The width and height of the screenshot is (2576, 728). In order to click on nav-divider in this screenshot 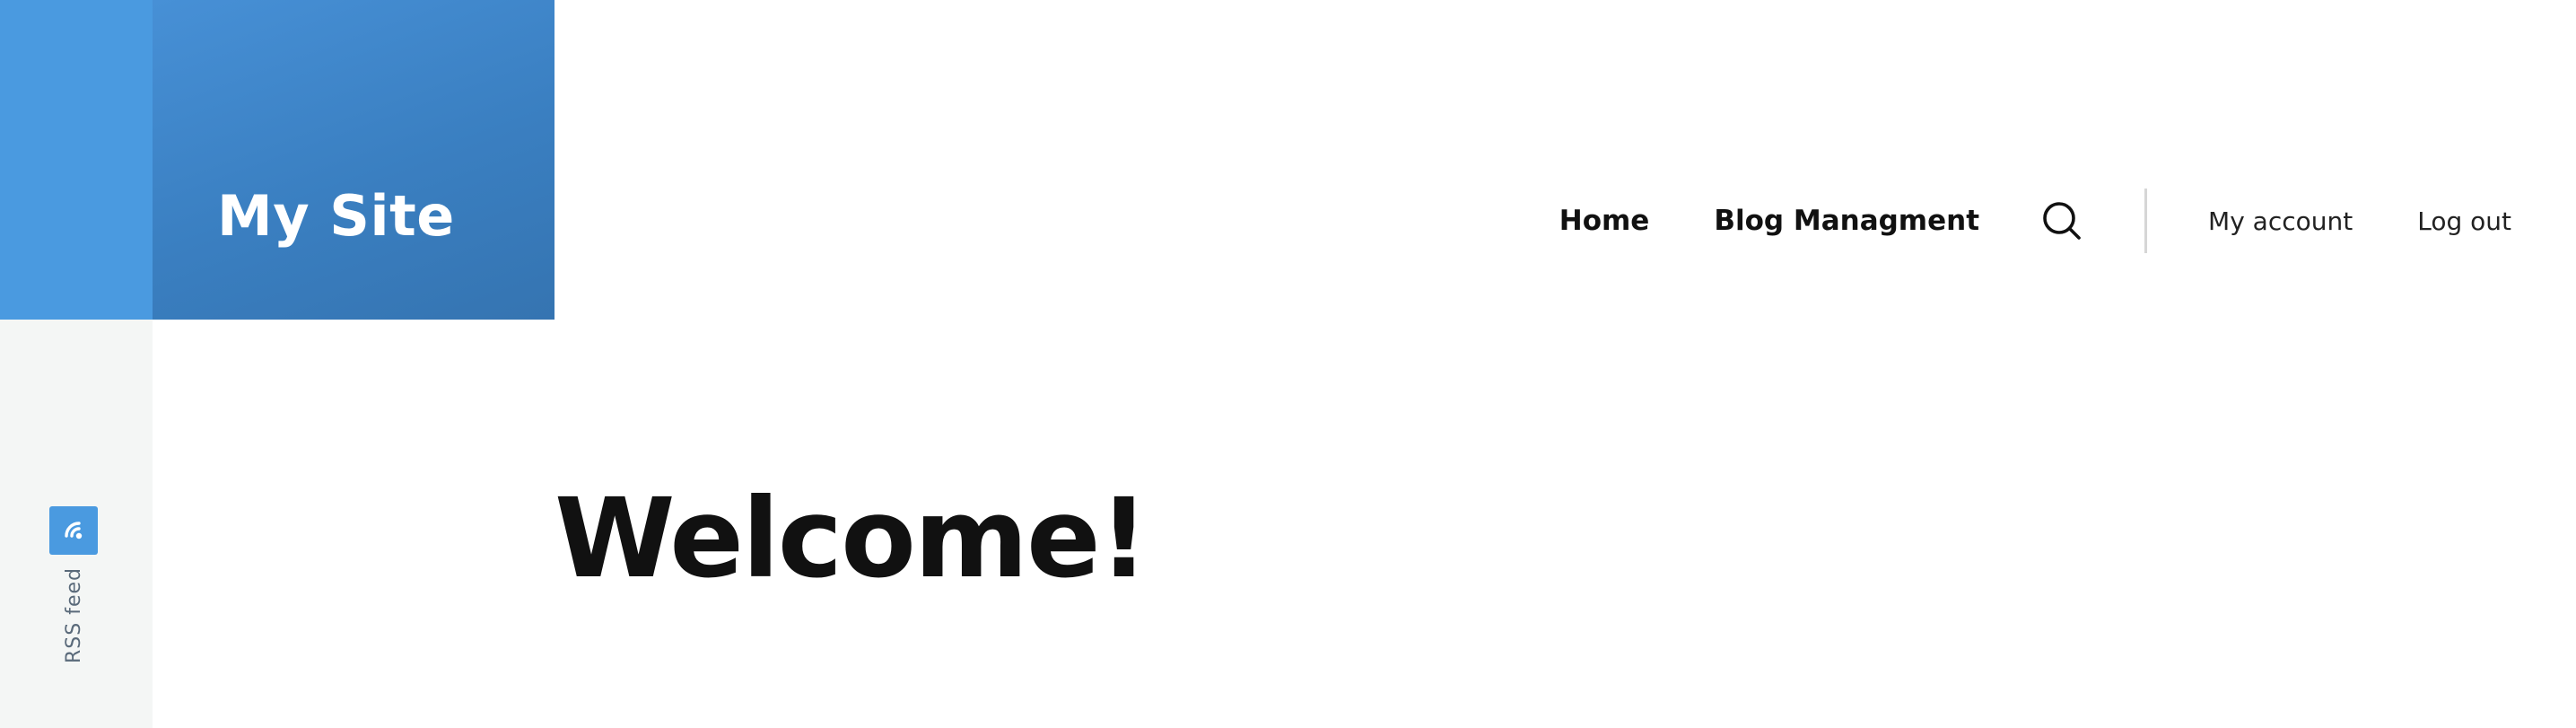, I will do `click(2146, 221)`.